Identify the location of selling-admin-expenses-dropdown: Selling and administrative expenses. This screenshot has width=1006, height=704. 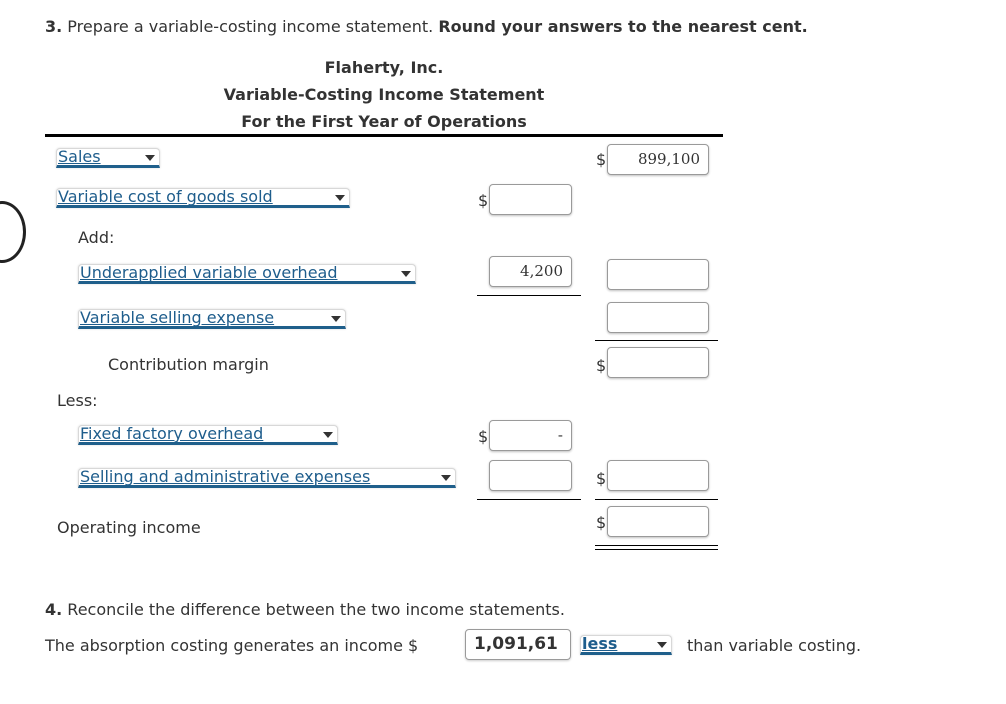
(267, 478).